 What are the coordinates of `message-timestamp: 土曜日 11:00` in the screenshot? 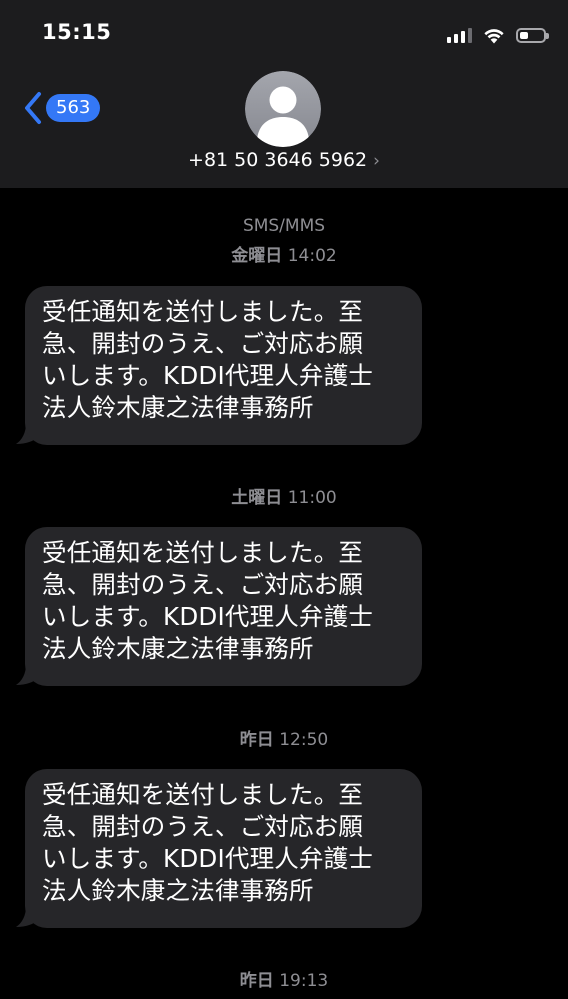 It's located at (284, 495).